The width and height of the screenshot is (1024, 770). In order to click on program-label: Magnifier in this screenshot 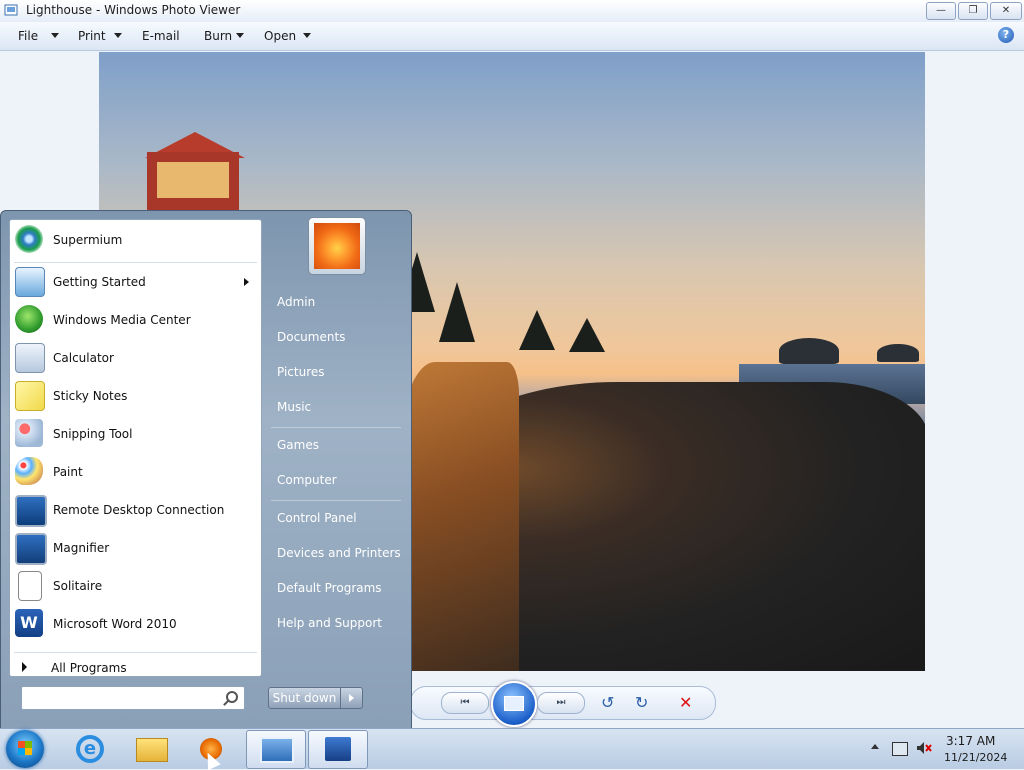, I will do `click(81, 548)`.